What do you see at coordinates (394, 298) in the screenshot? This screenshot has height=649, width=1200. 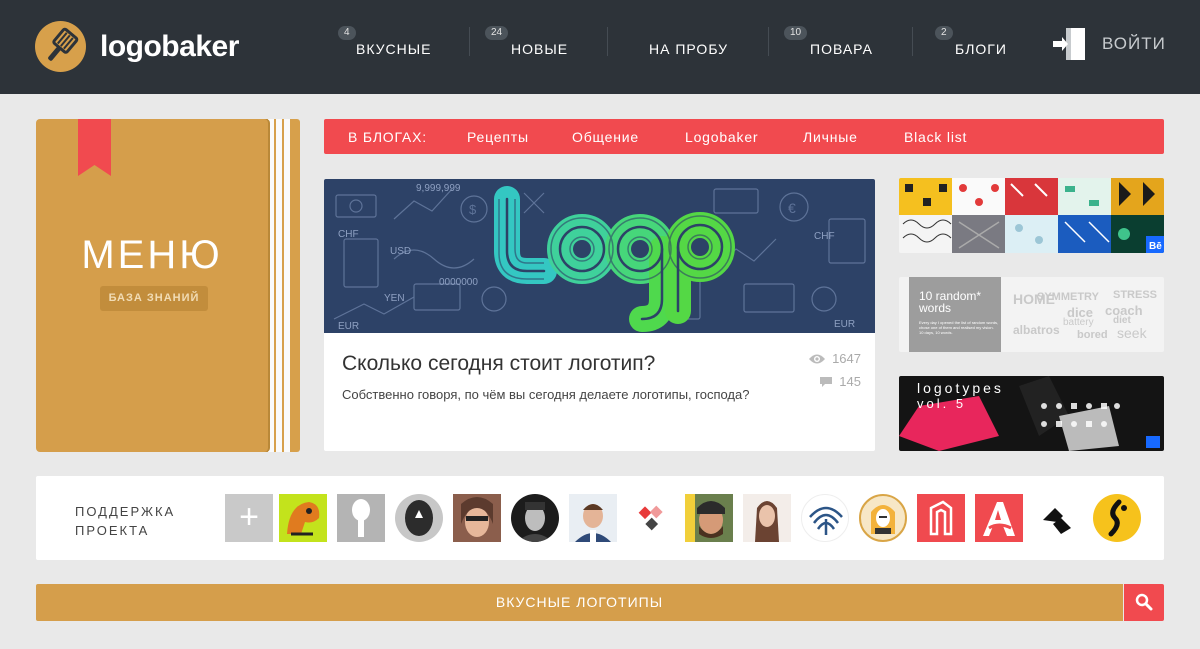 I see `svg-text: YEN` at bounding box center [394, 298].